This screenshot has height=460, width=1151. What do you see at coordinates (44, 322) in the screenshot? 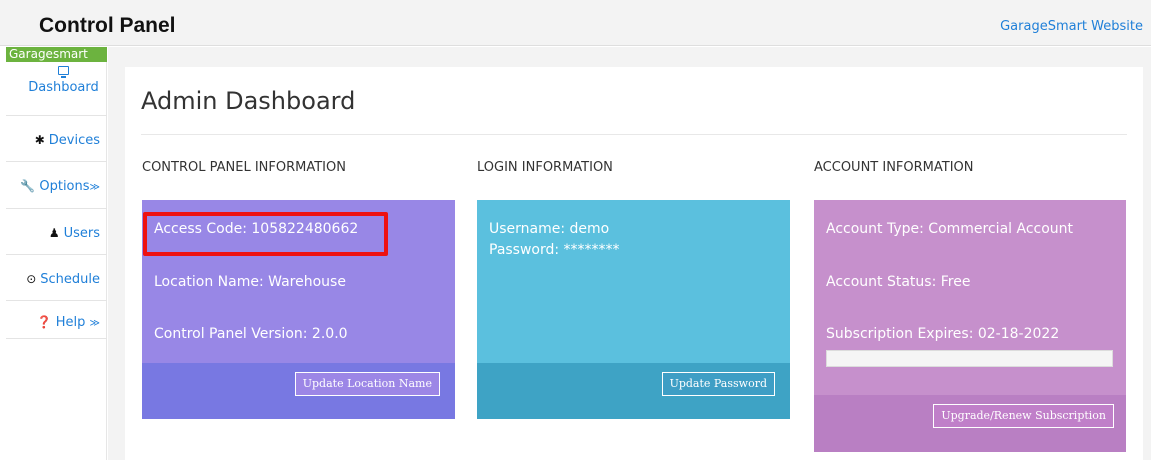
I see `question-circle-icon: ❓` at bounding box center [44, 322].